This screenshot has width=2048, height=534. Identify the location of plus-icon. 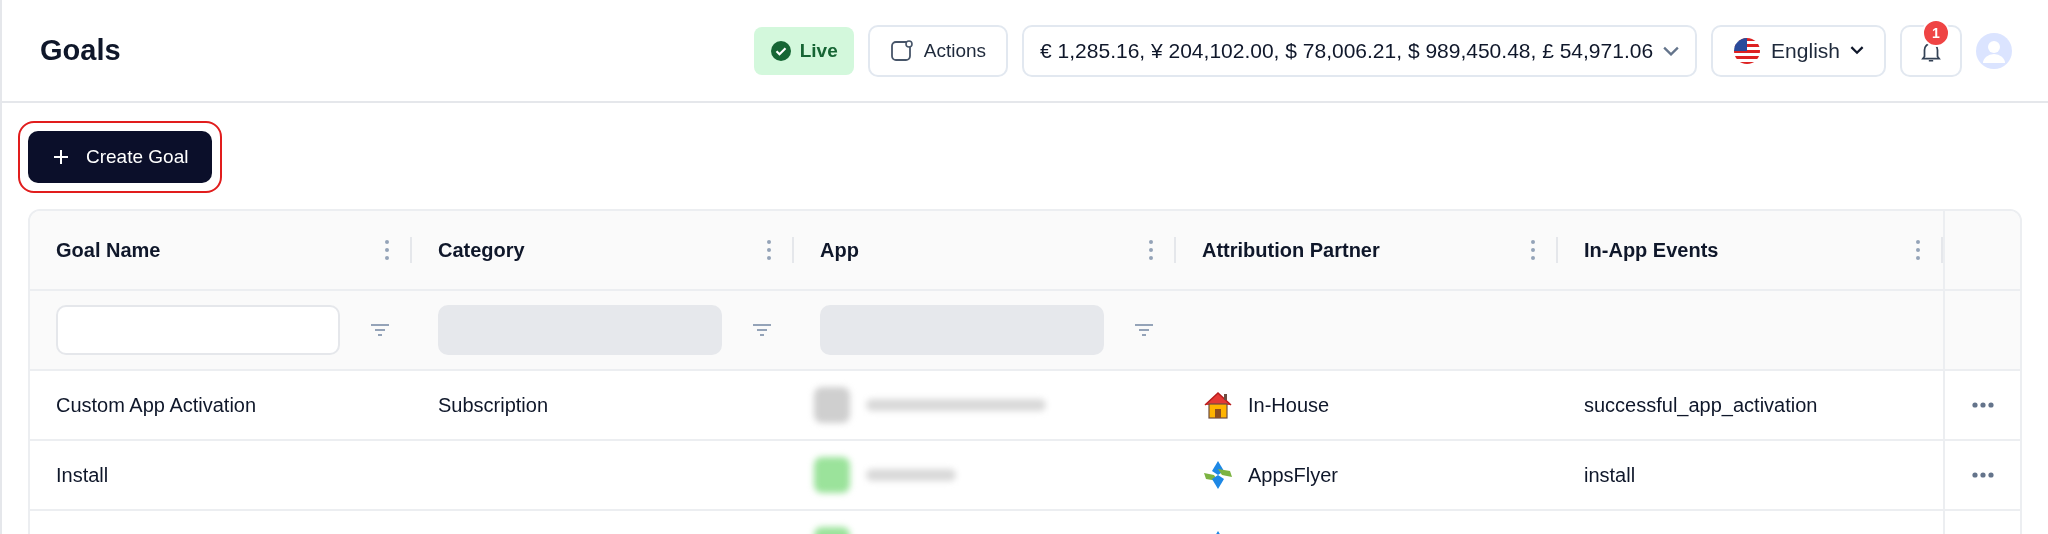
(61, 157).